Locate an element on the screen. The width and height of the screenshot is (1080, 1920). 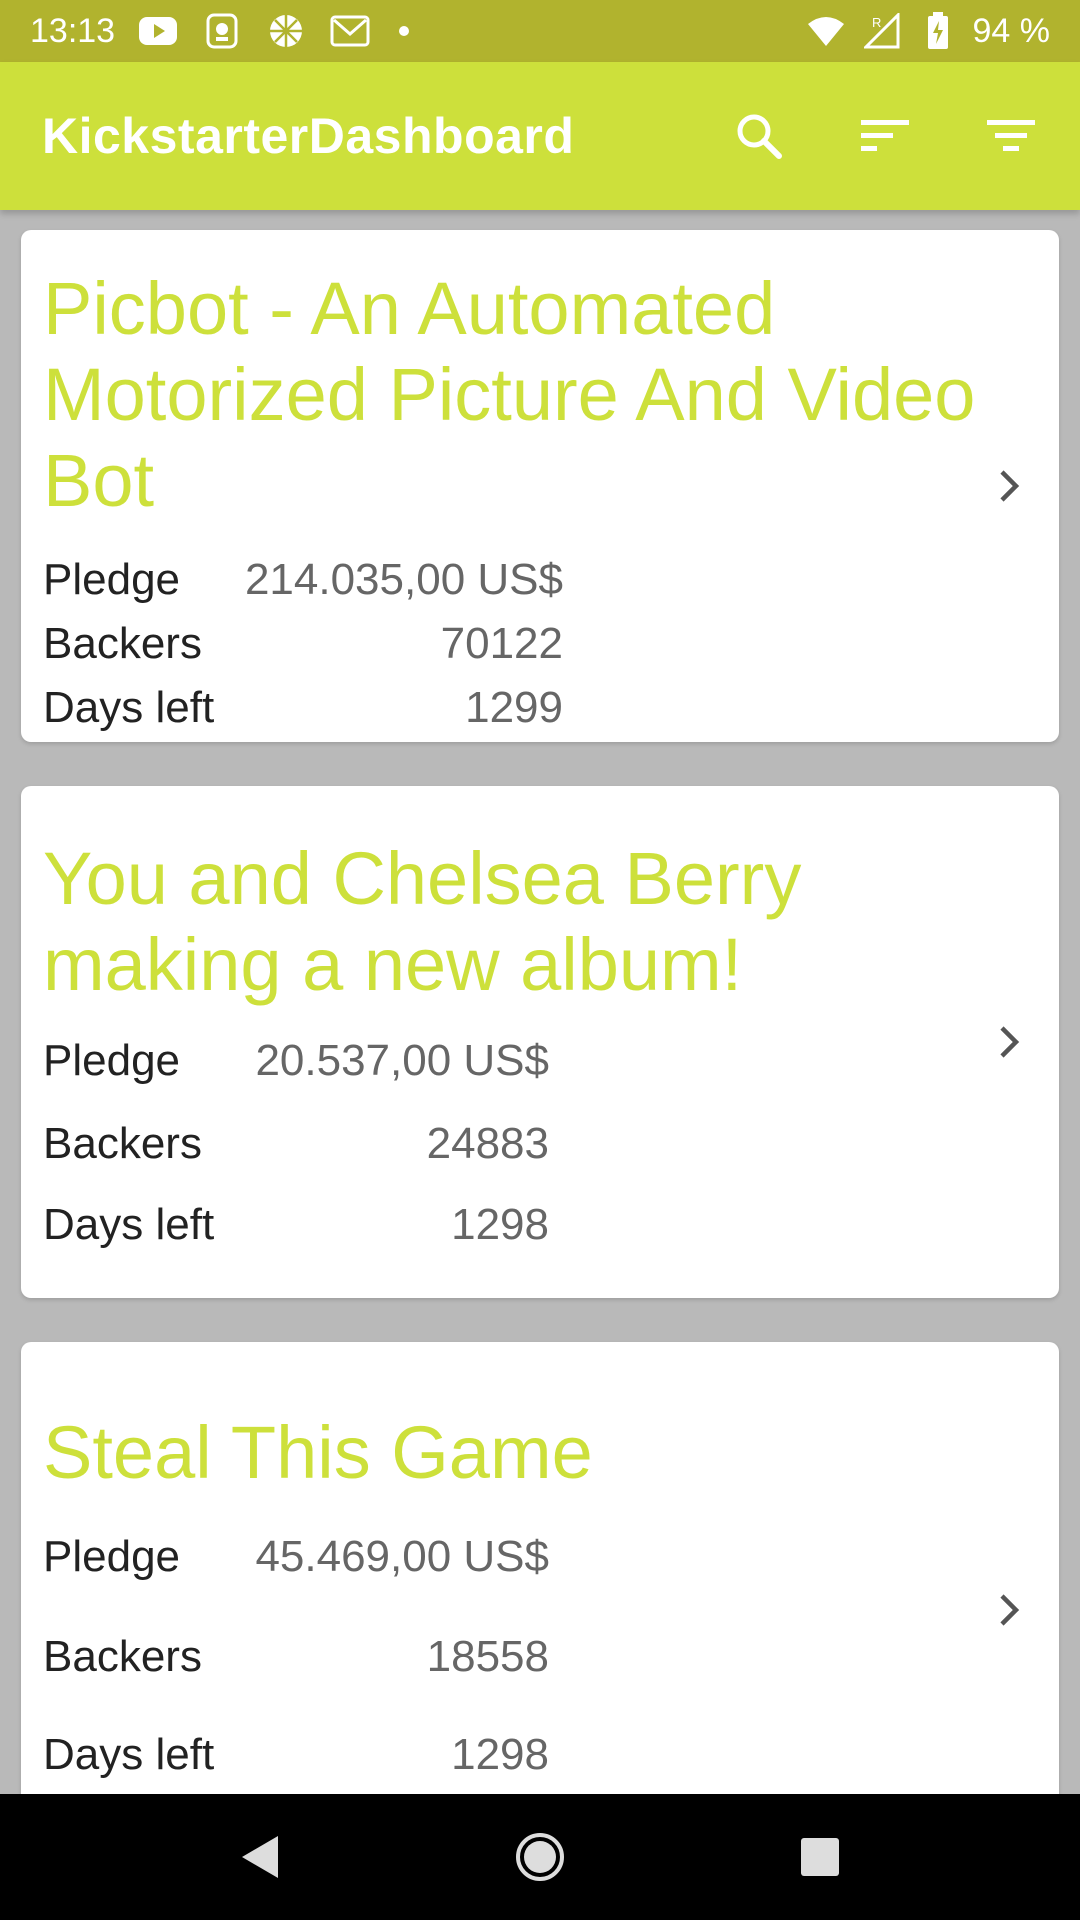
status-right: R 94 % is located at coordinates (928, 31).